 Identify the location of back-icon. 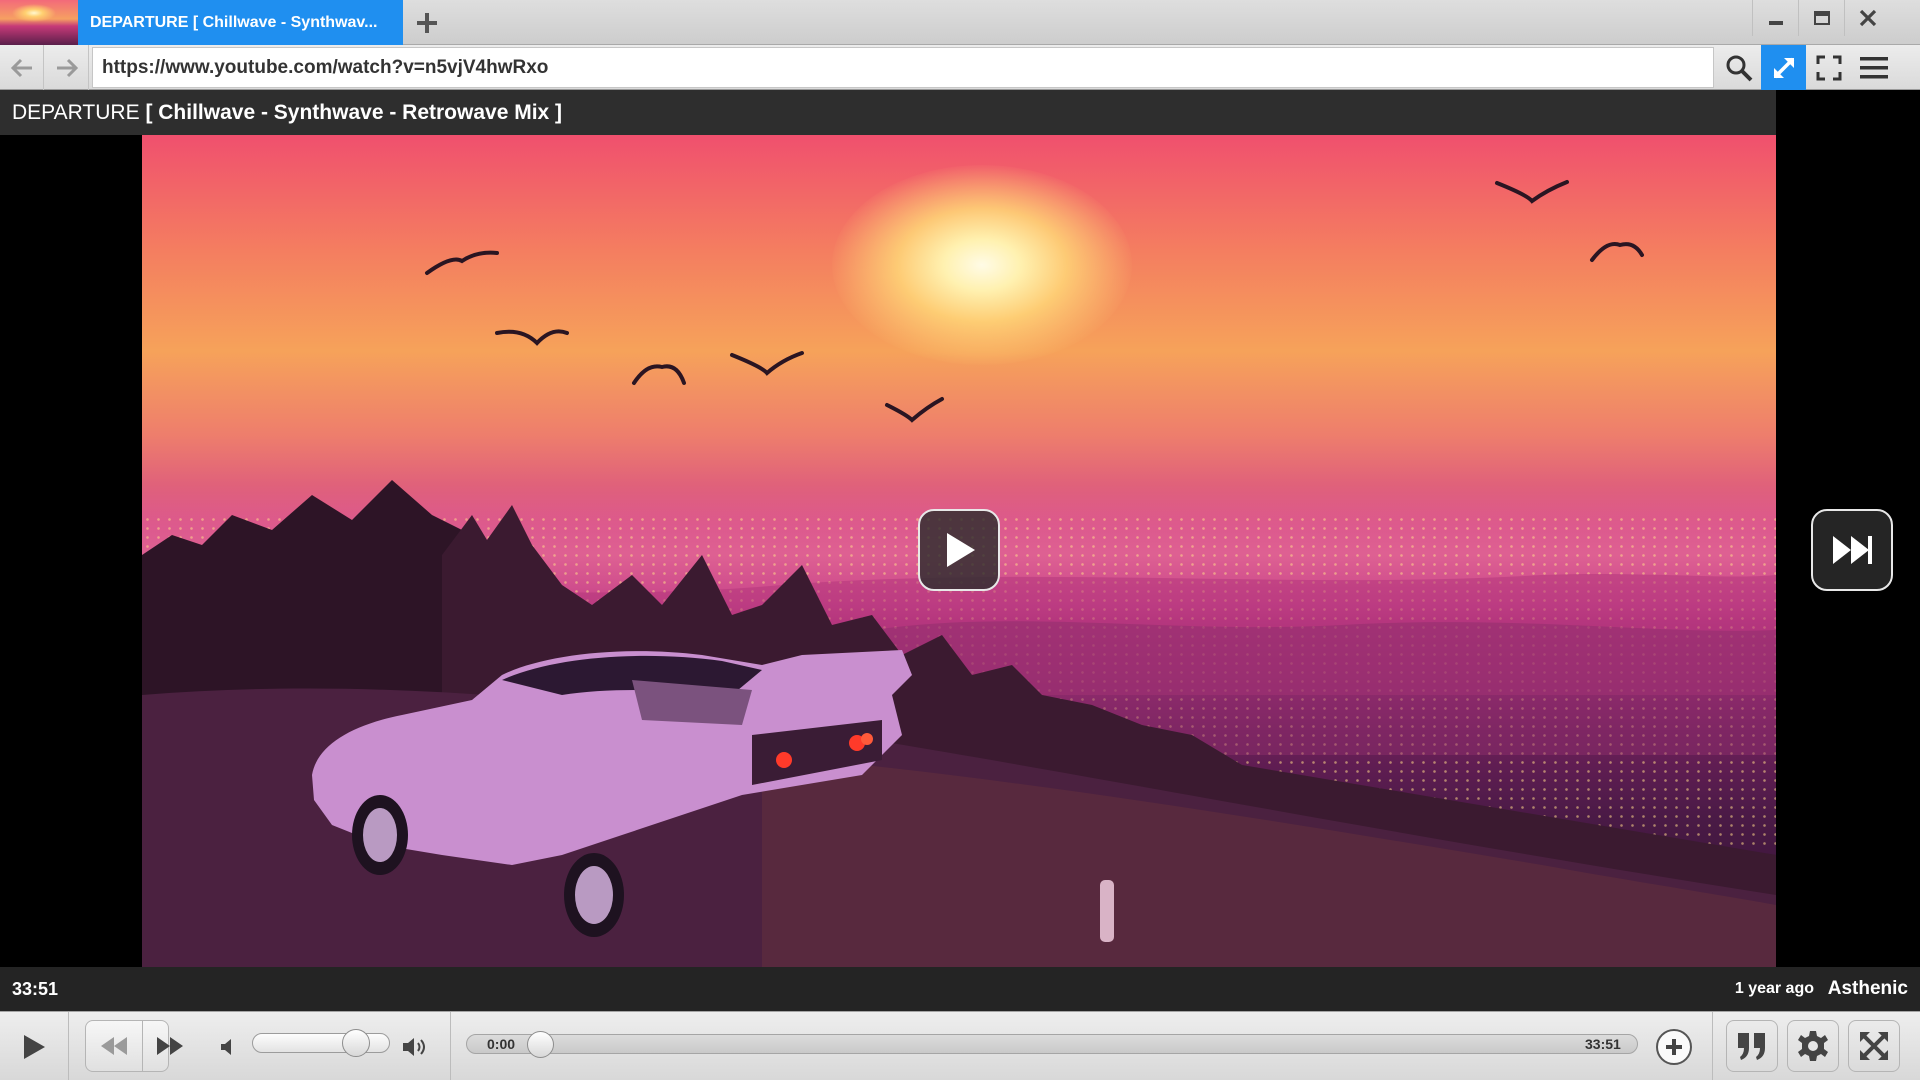
(21, 67).